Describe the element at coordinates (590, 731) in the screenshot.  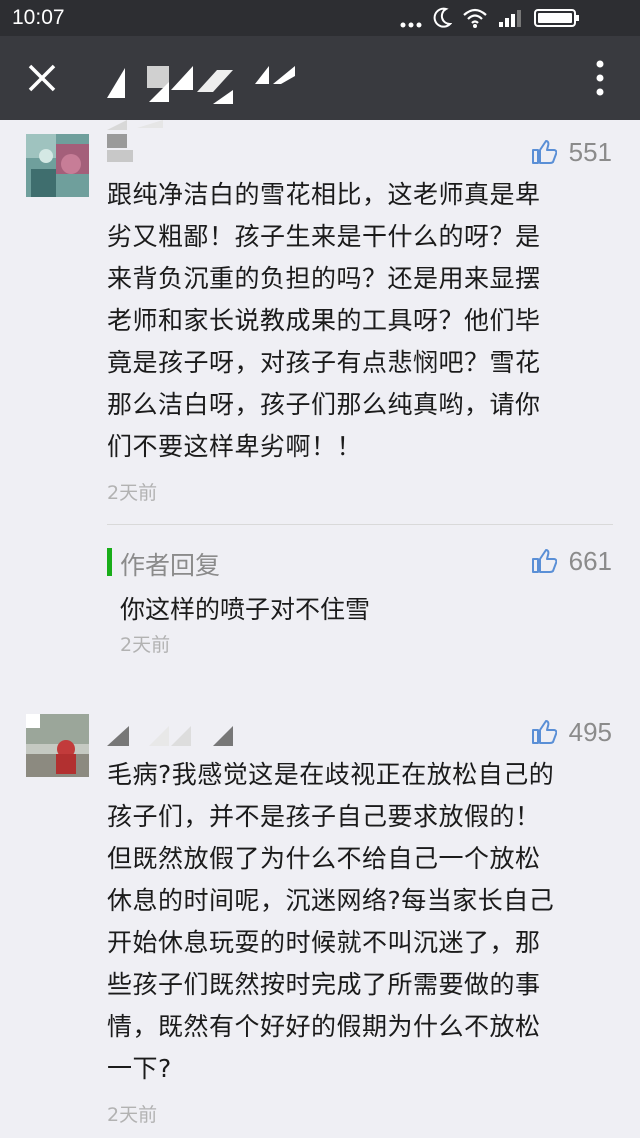
I see `like-count: 495` at that location.